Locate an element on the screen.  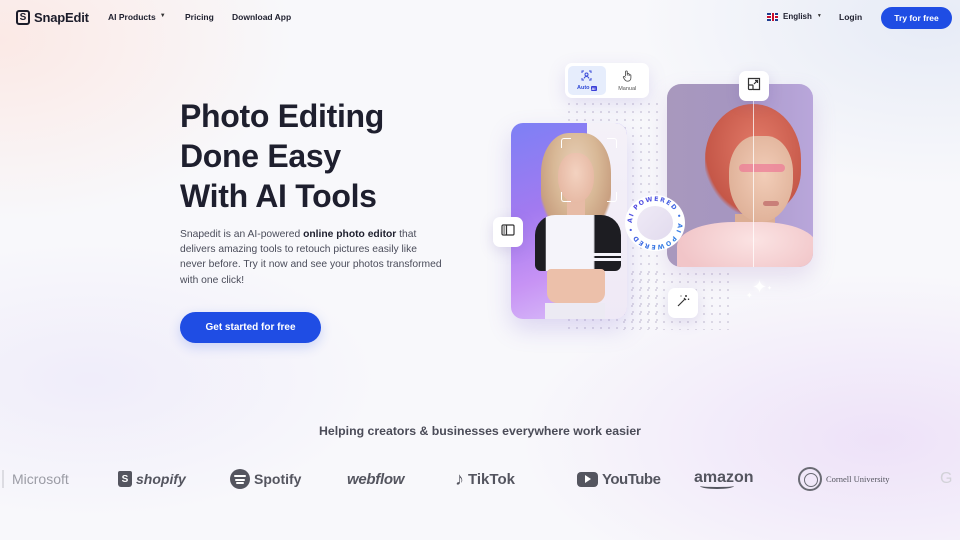
magic-wand-icon is located at coordinates (683, 303).